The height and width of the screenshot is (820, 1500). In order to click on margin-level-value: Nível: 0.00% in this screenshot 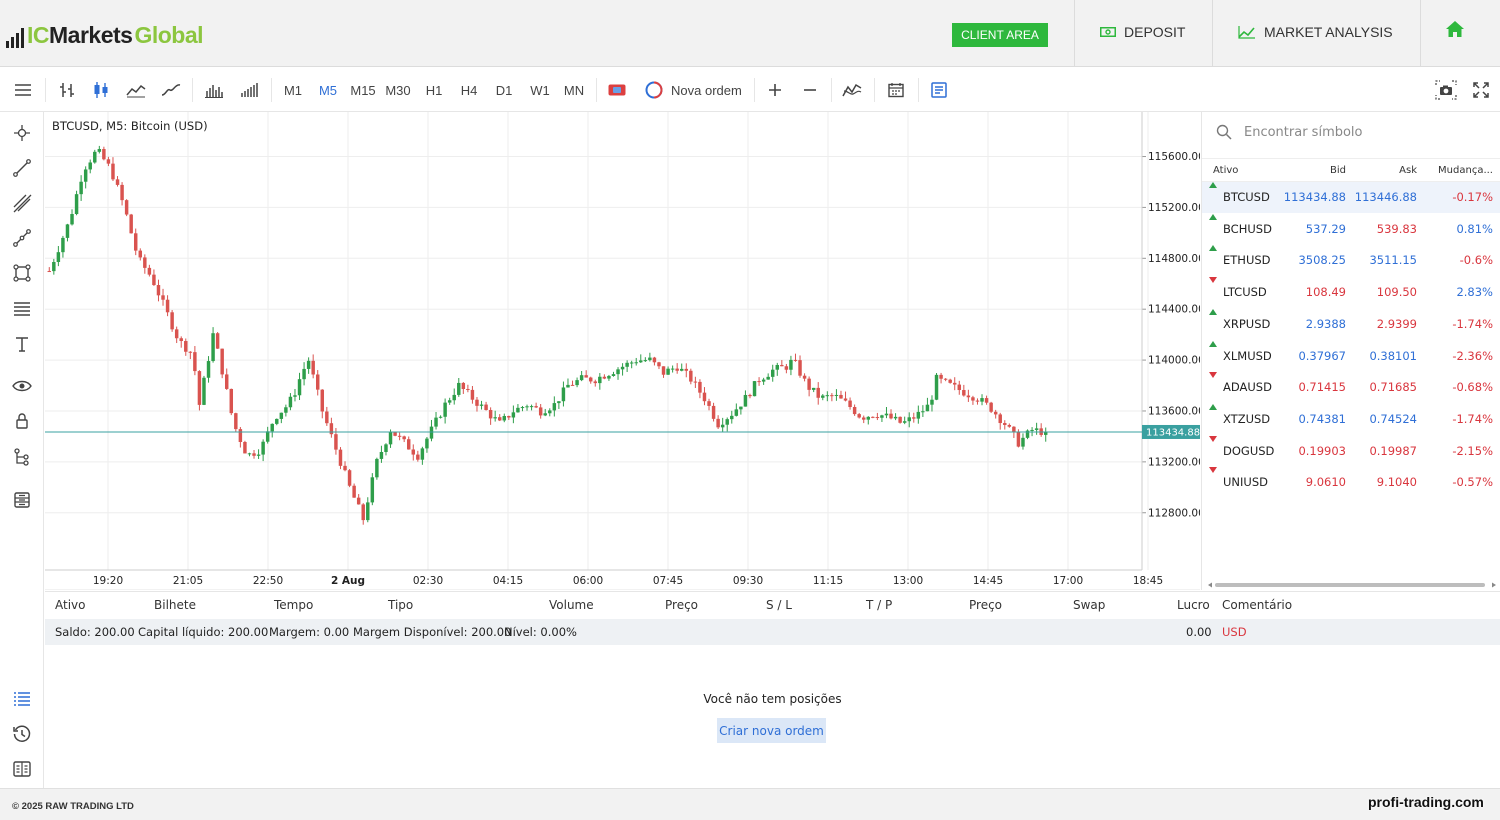, I will do `click(540, 632)`.